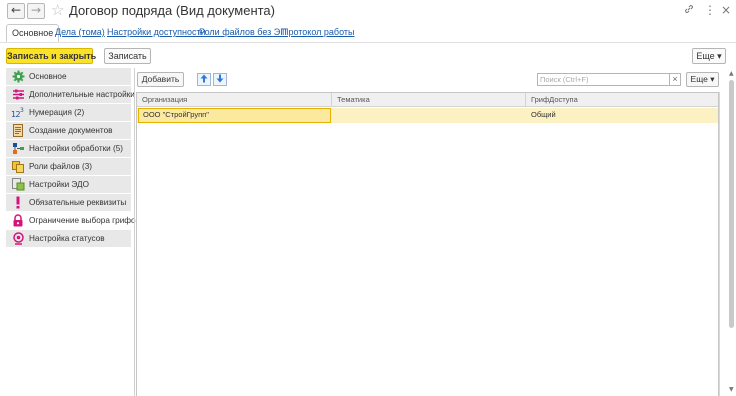 The height and width of the screenshot is (396, 736). I want to click on save-and-close-button: Записать и закрыть, so click(51, 56).